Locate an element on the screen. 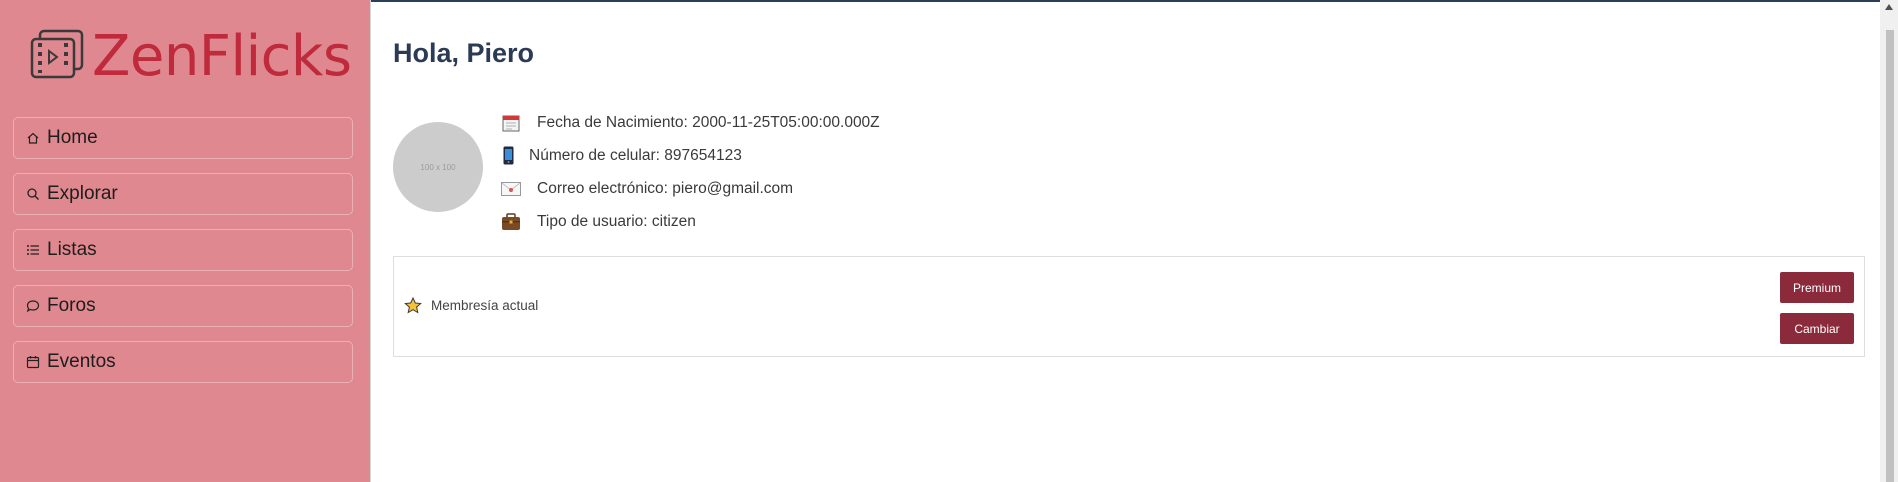 The width and height of the screenshot is (1898, 482). user-type-row: Tipo de usuario: citizen is located at coordinates (690, 221).